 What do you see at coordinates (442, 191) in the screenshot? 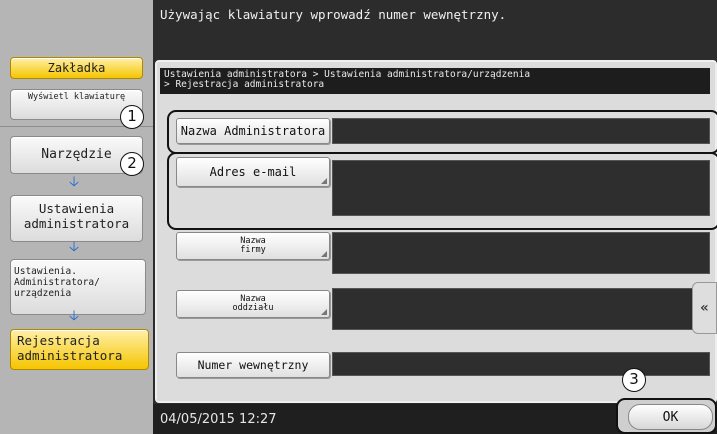
I see `callout-2-frame` at bounding box center [442, 191].